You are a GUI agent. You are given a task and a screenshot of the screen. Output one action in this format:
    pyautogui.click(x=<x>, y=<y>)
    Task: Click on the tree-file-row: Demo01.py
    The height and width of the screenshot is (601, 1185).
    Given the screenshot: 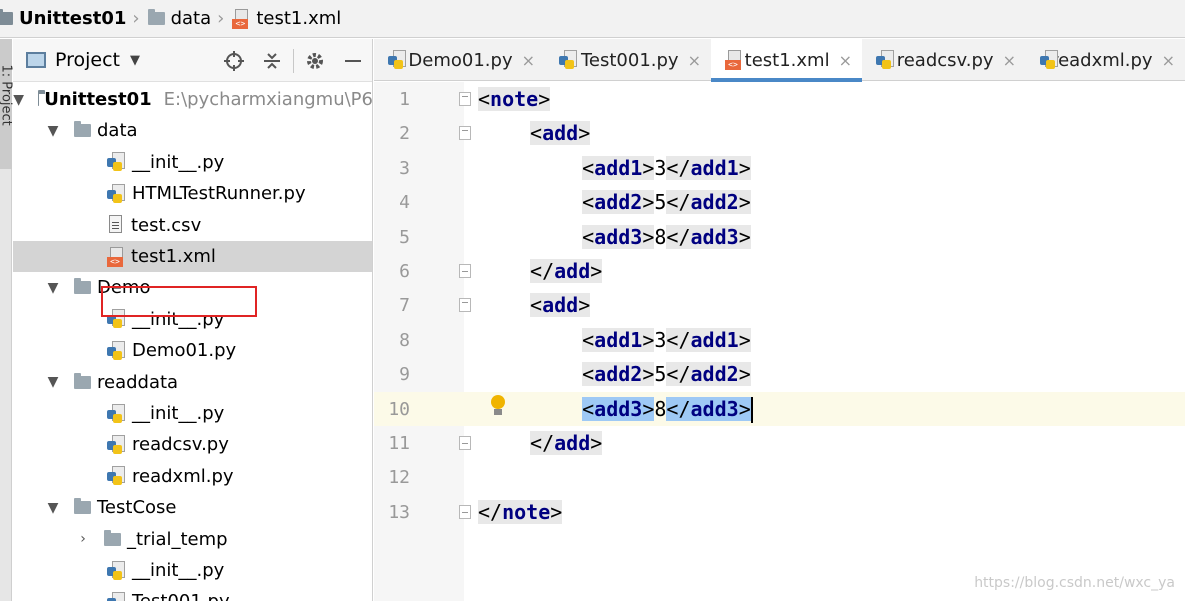 What is the action you would take?
    pyautogui.click(x=192, y=350)
    